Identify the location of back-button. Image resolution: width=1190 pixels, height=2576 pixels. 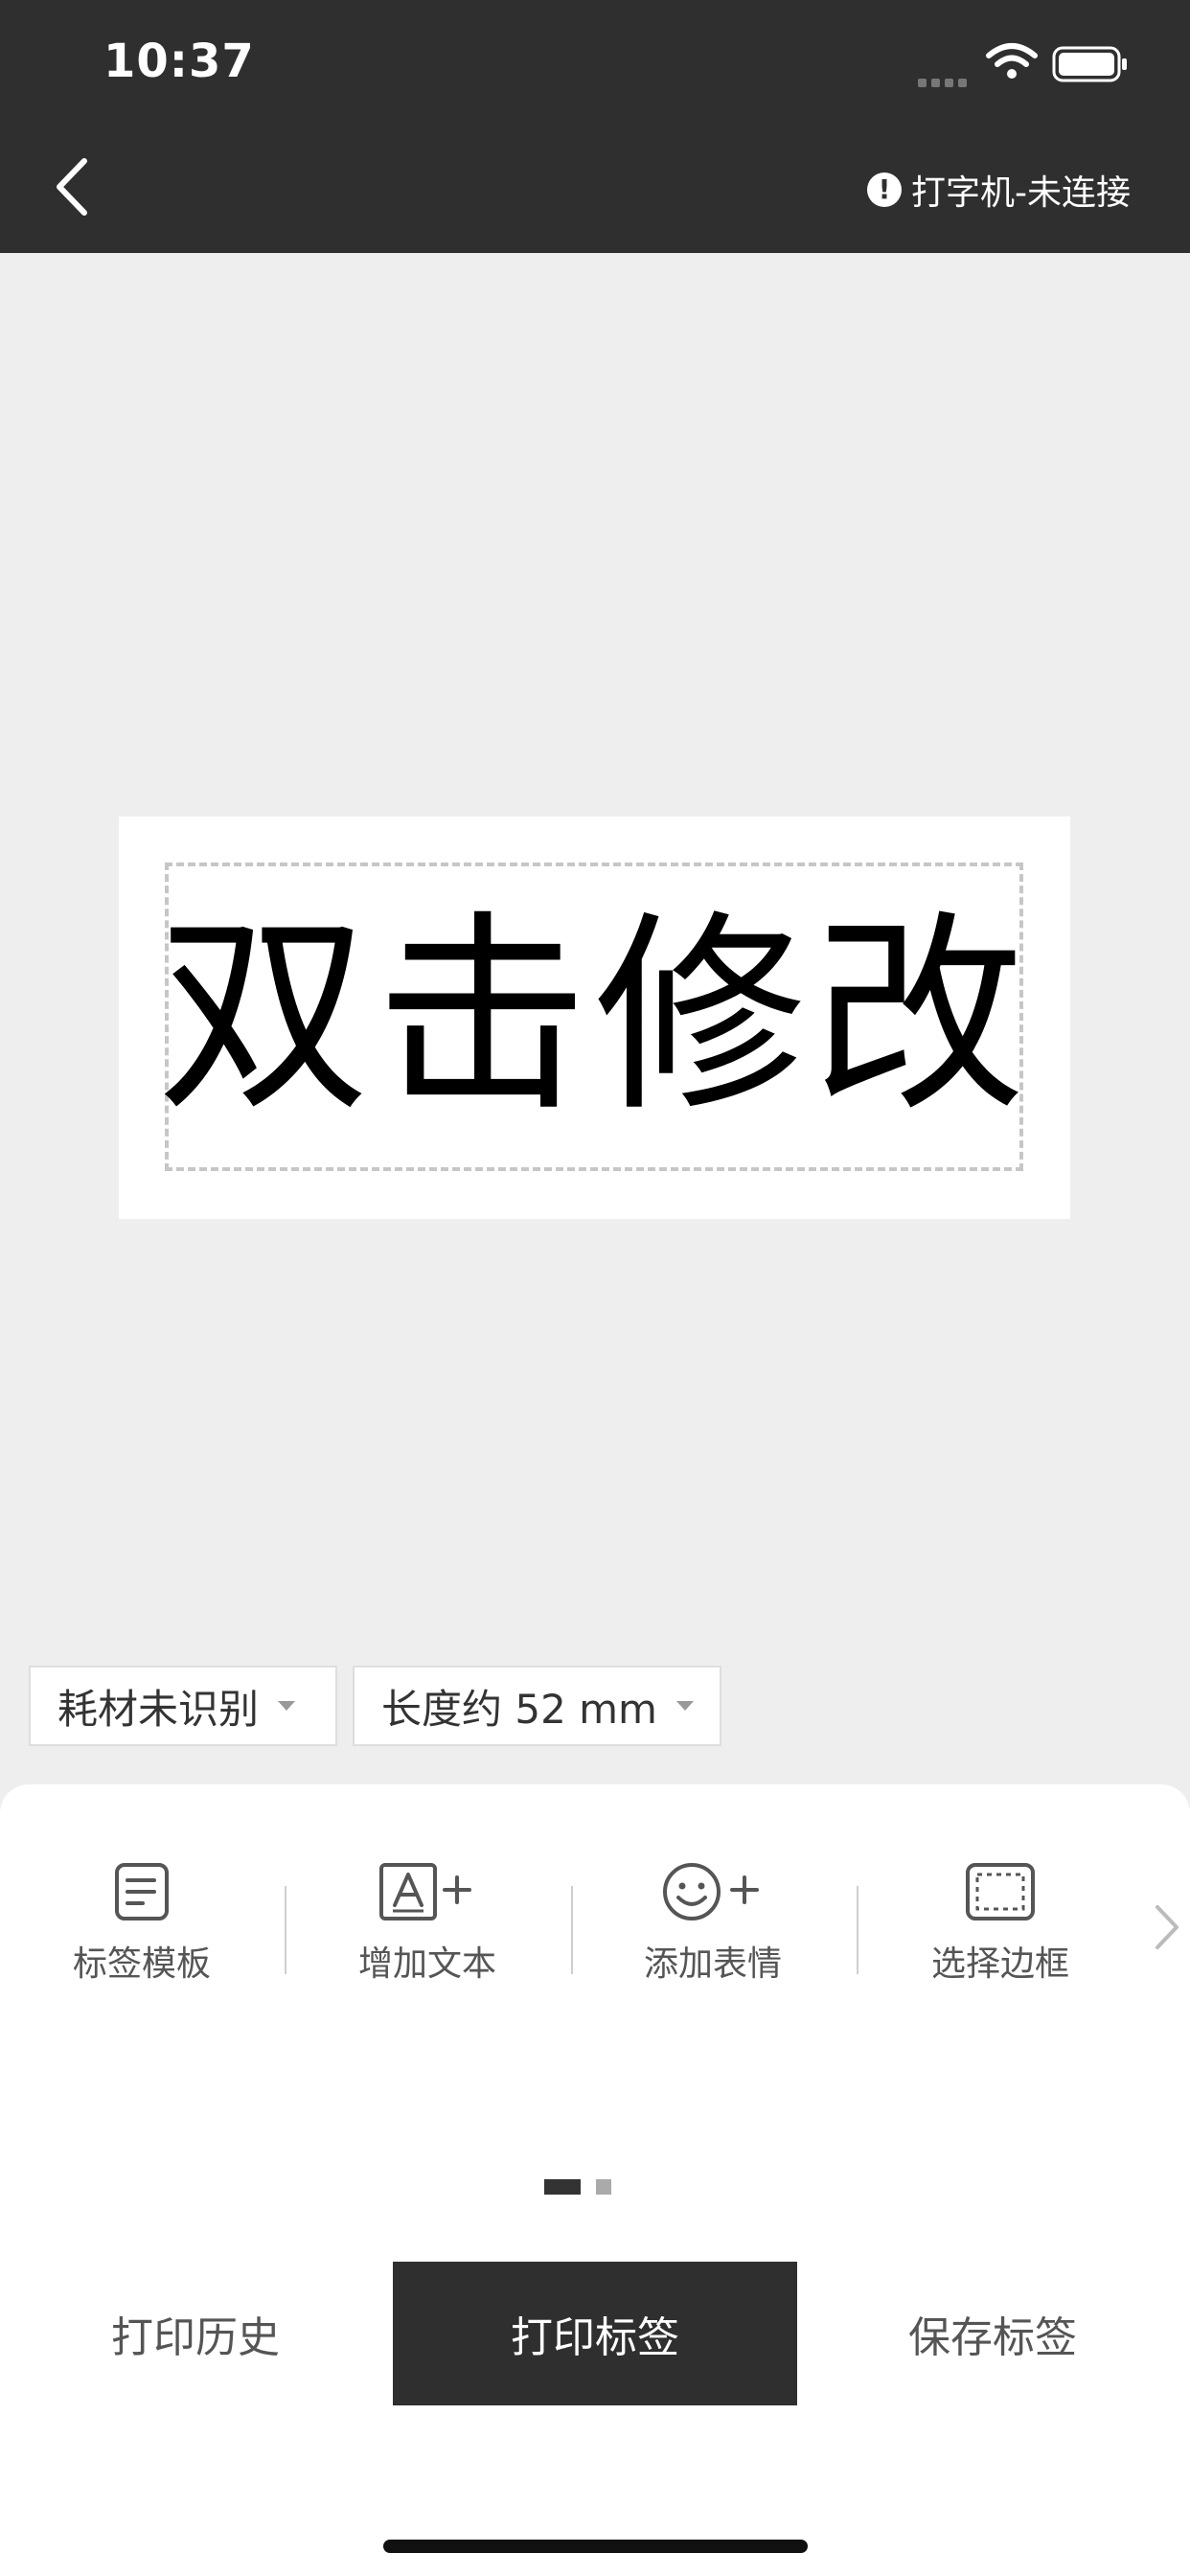
(74, 186).